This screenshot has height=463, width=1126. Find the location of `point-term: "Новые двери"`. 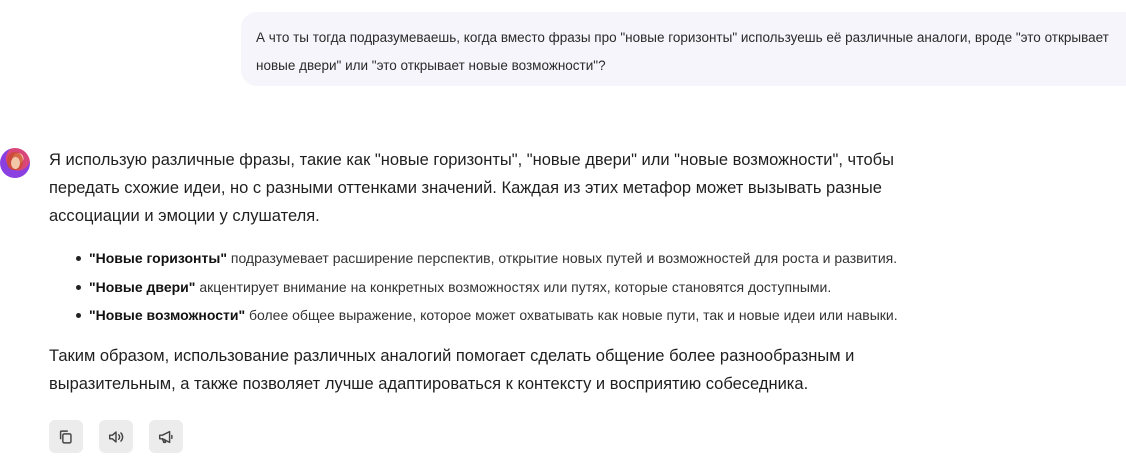

point-term: "Новые двери" is located at coordinates (142, 286).